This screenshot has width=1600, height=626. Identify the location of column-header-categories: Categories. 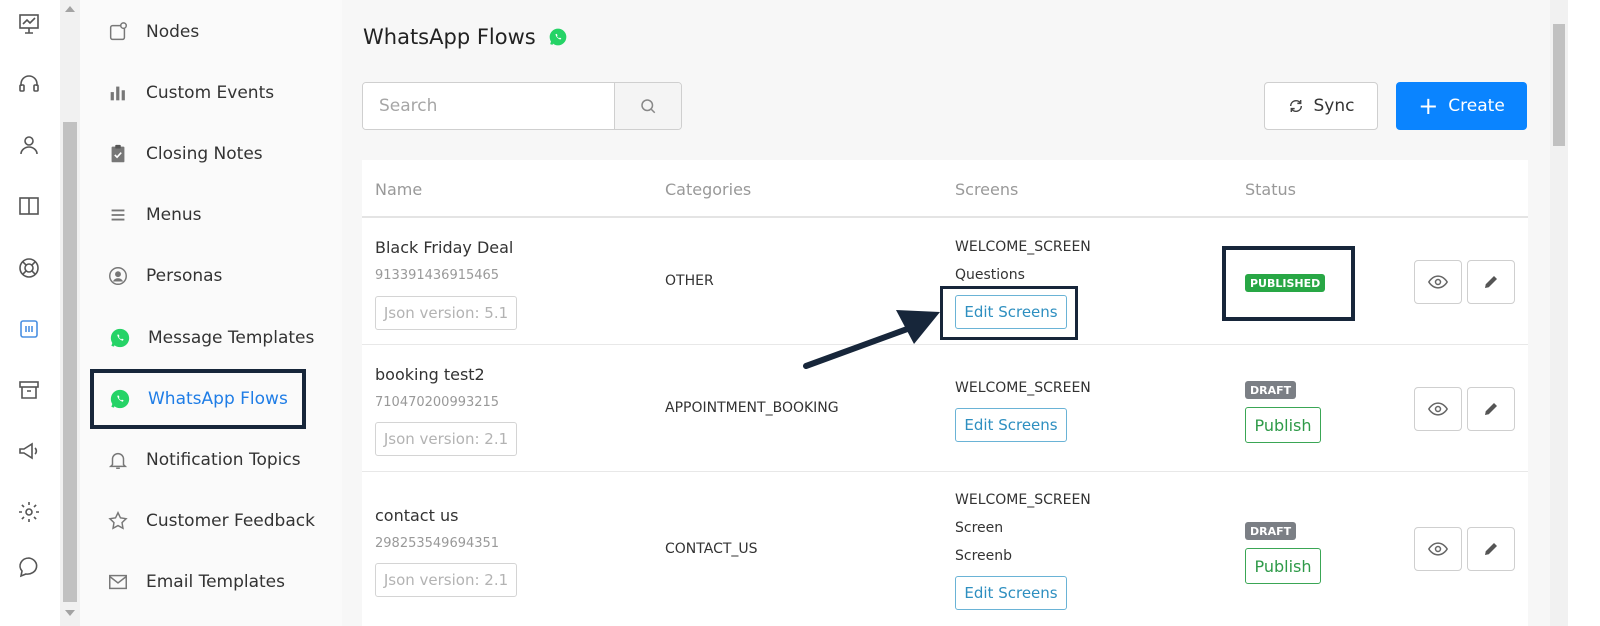
(708, 189).